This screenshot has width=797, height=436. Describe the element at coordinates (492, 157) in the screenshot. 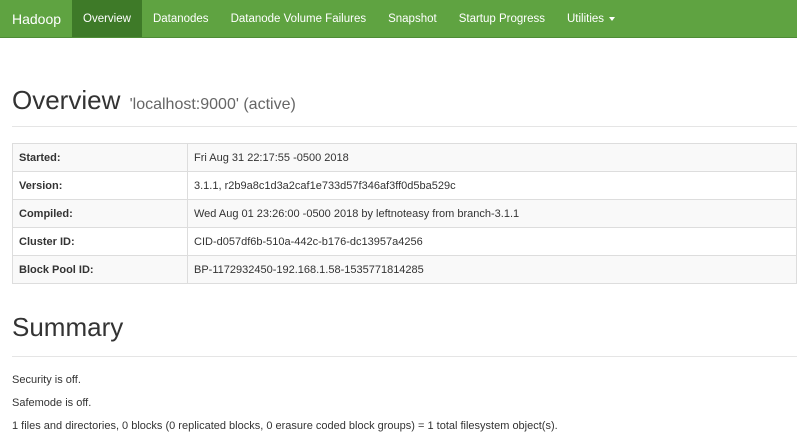

I see `row-value: Fri Aug 31 22:17:55 -0500 2018` at that location.